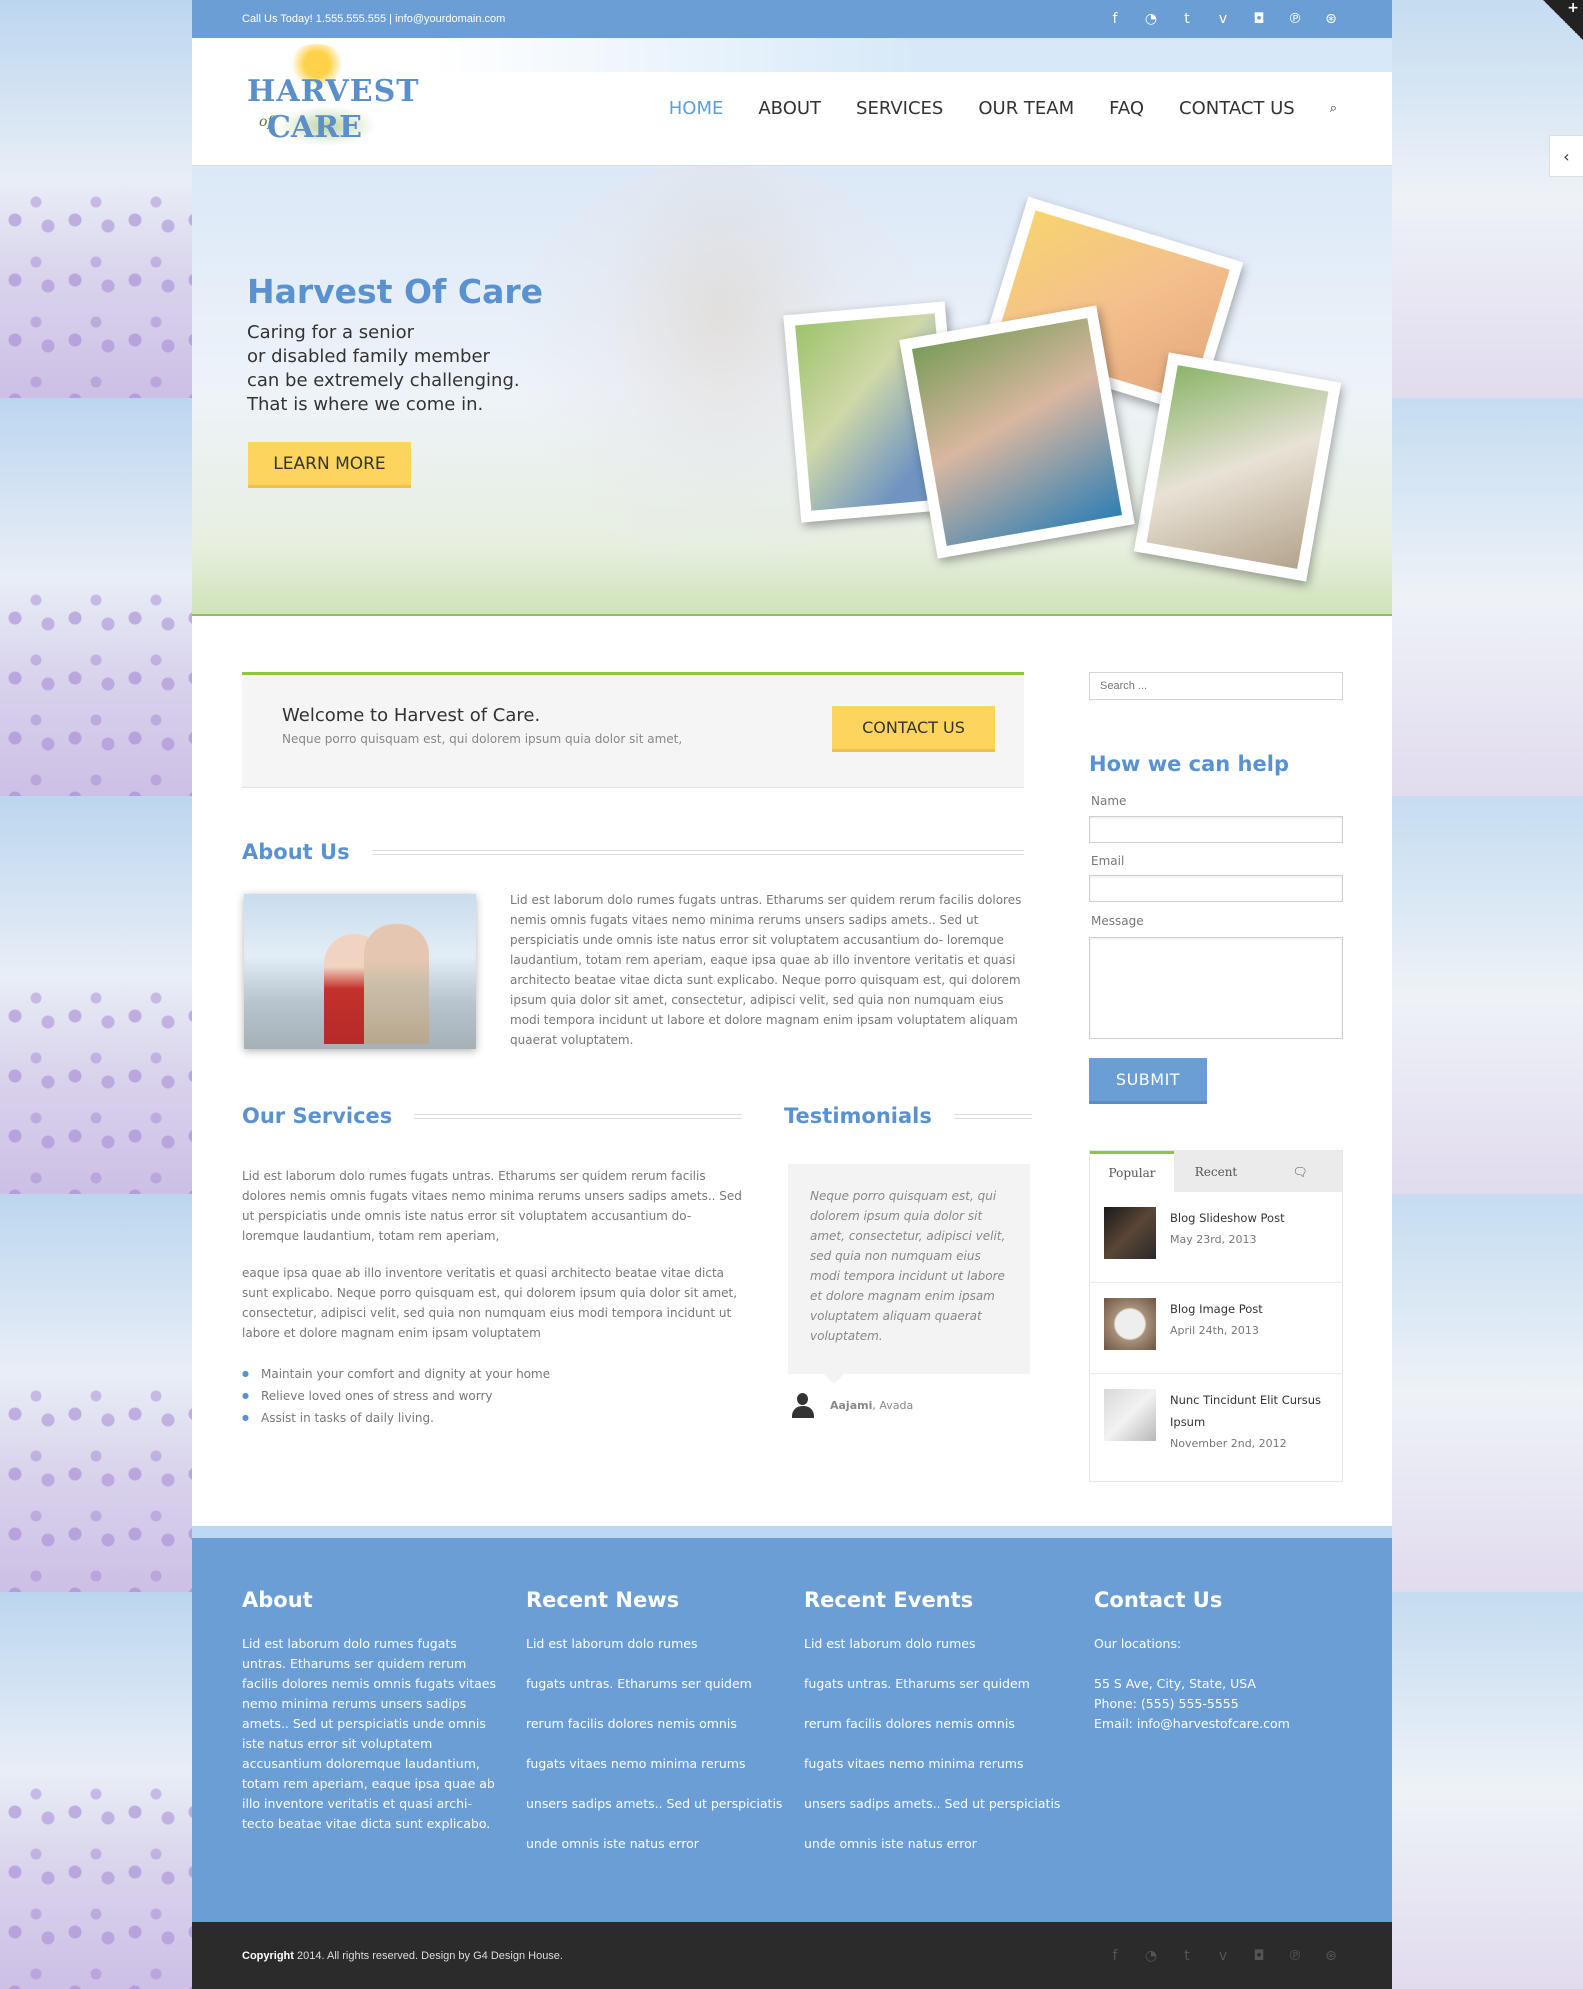 The height and width of the screenshot is (1989, 1583). Describe the element at coordinates (1219, 1724) in the screenshot. I see `footer-email: Email: info@harvestofcare.com` at that location.